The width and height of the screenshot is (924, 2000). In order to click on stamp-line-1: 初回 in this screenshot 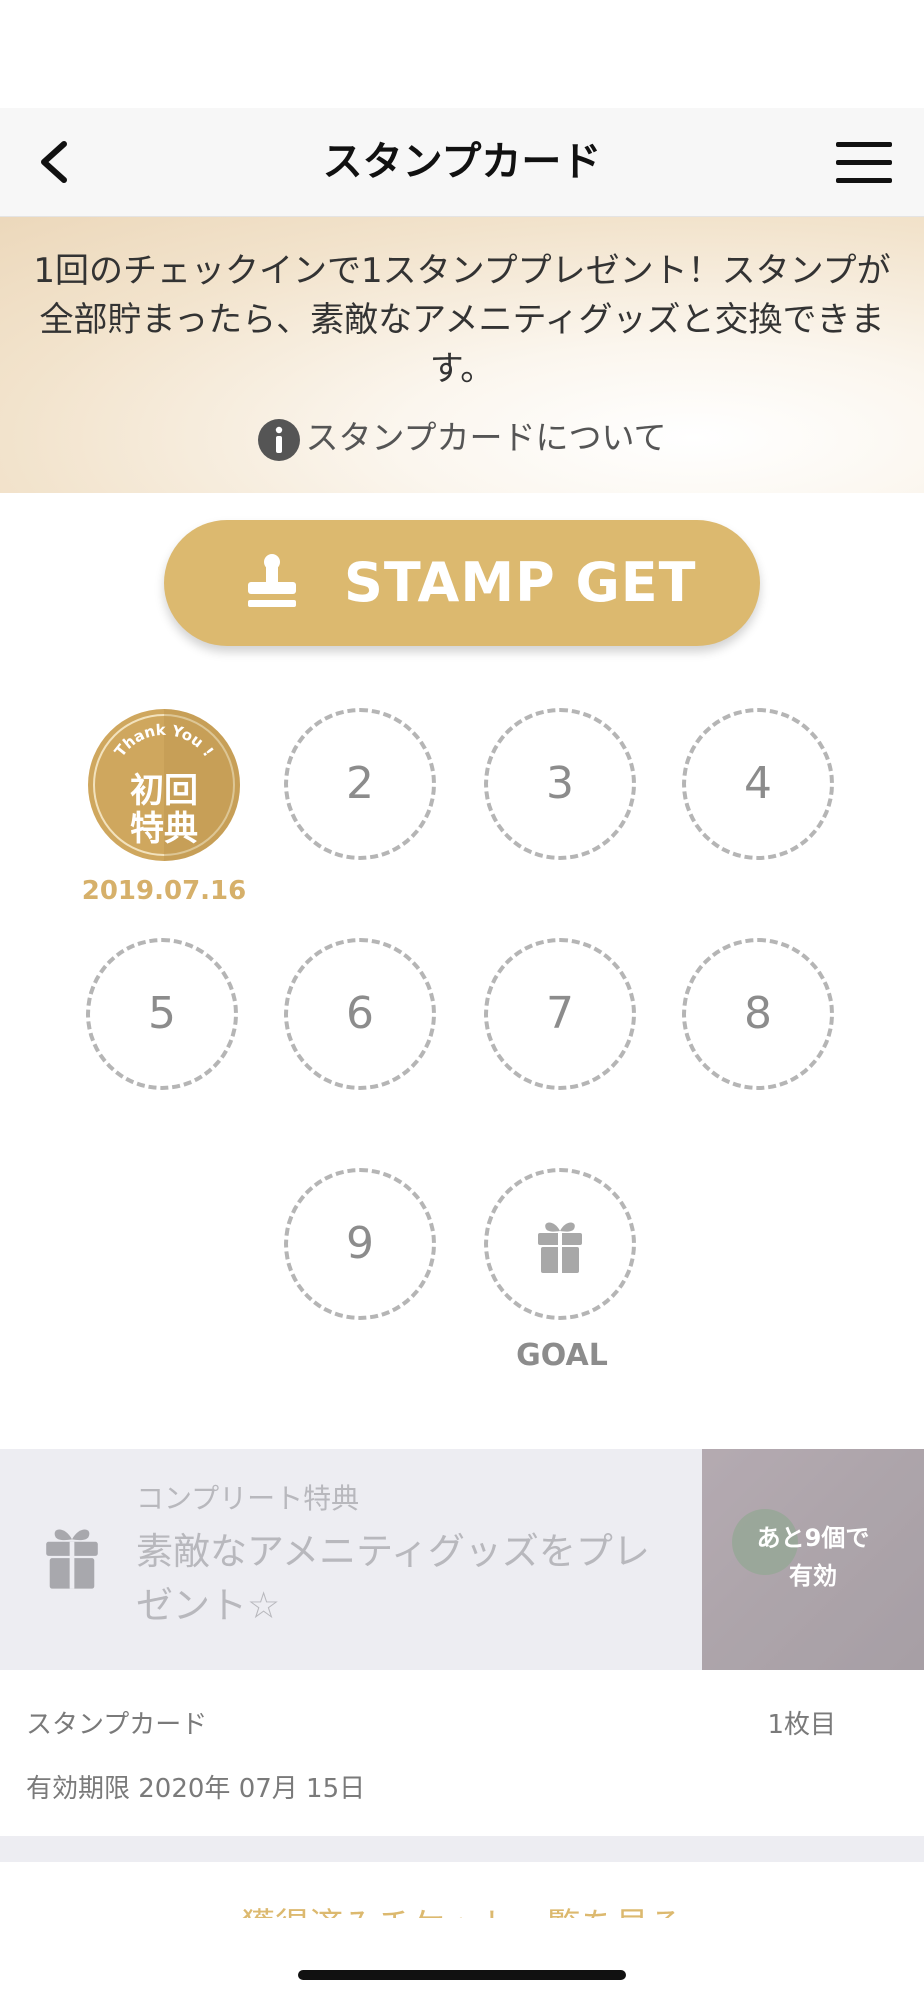, I will do `click(164, 791)`.